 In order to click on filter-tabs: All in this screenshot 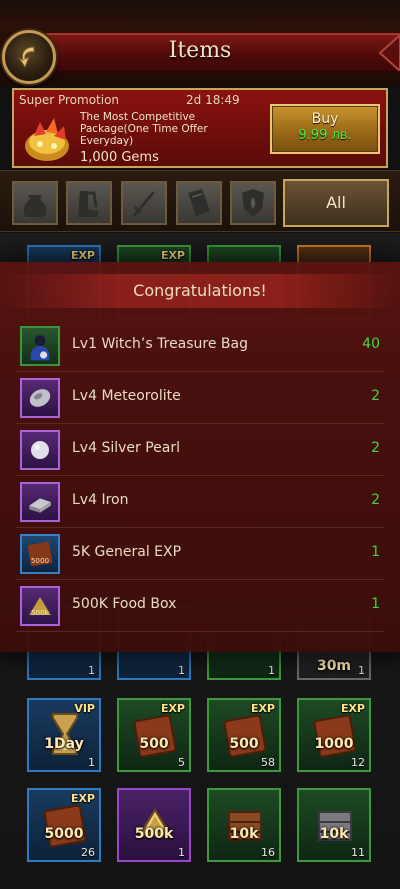, I will do `click(200, 201)`.